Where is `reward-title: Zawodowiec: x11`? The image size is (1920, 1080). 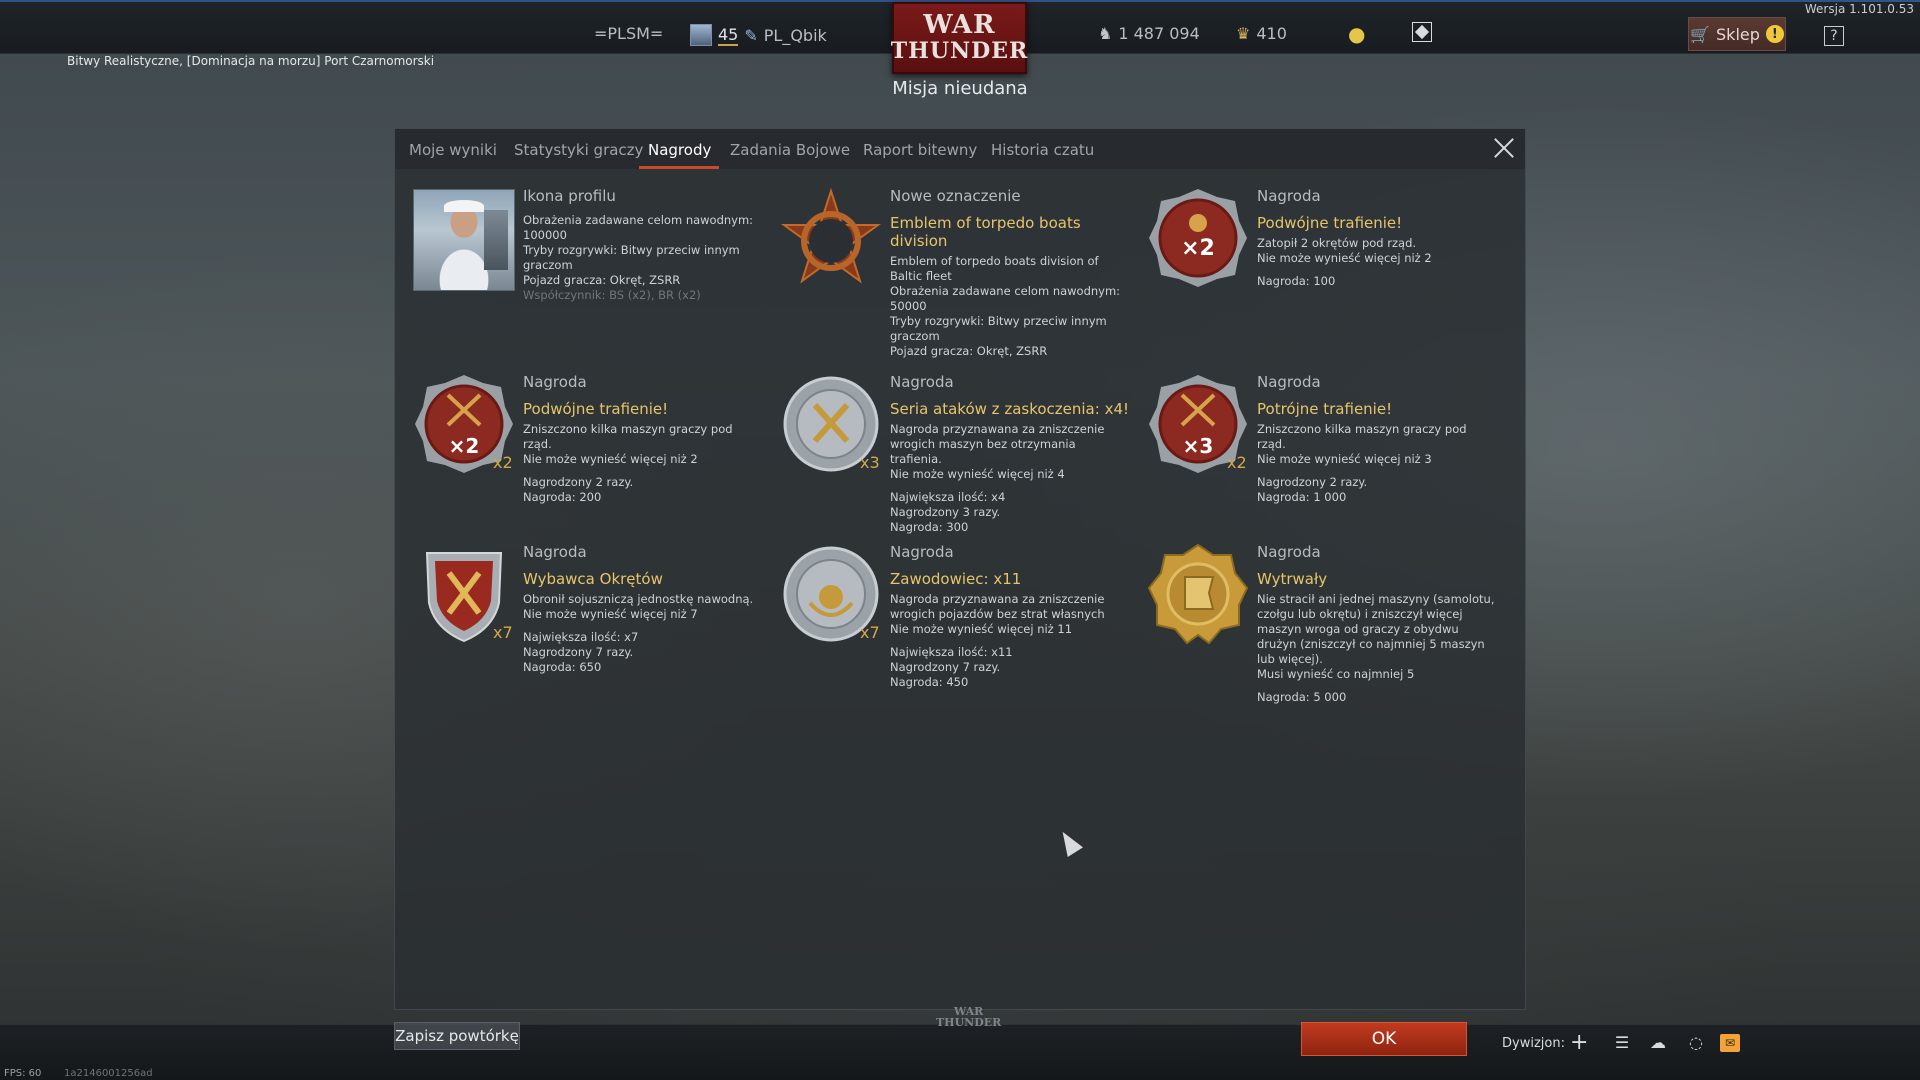
reward-title: Zawodowiec: x11 is located at coordinates (956, 579).